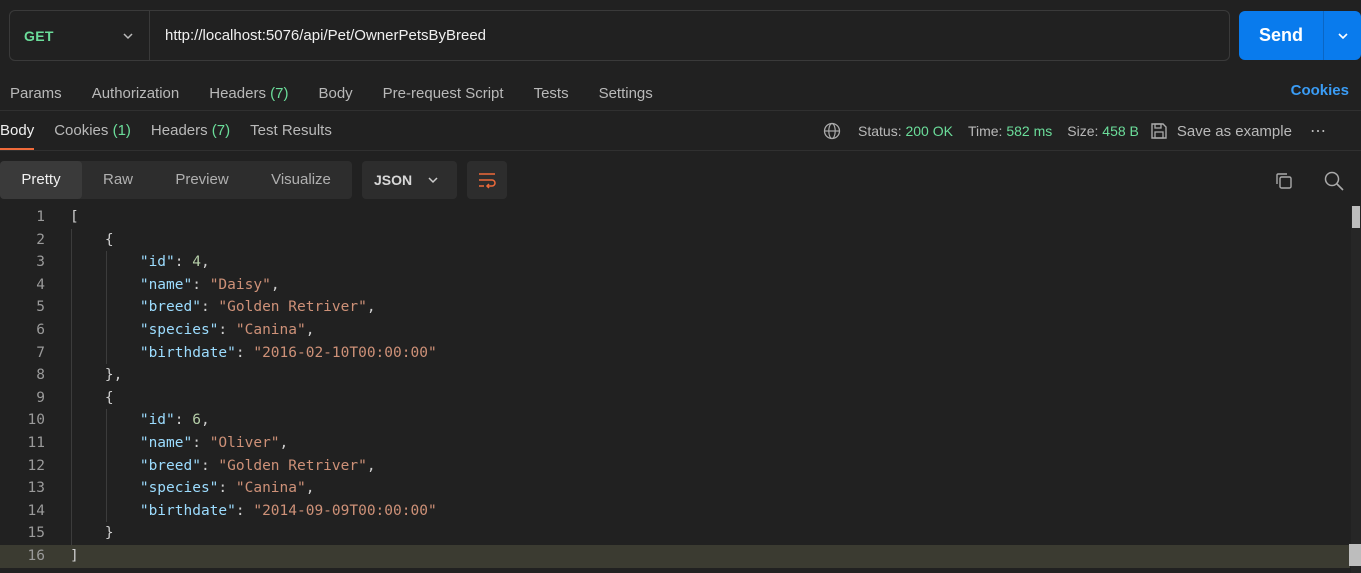  What do you see at coordinates (675, 262) in the screenshot?
I see `code-line: 3 "id": 4,` at bounding box center [675, 262].